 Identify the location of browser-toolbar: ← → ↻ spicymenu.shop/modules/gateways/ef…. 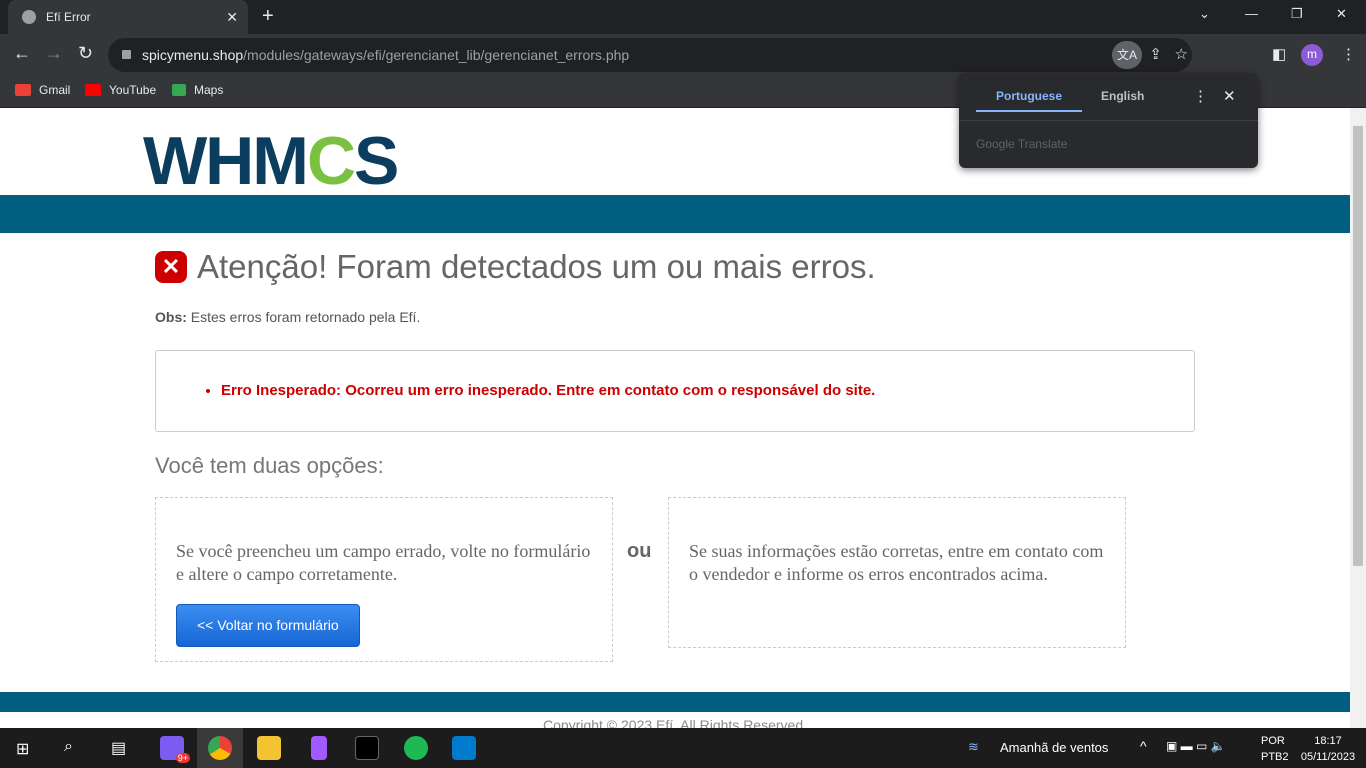
(683, 55).